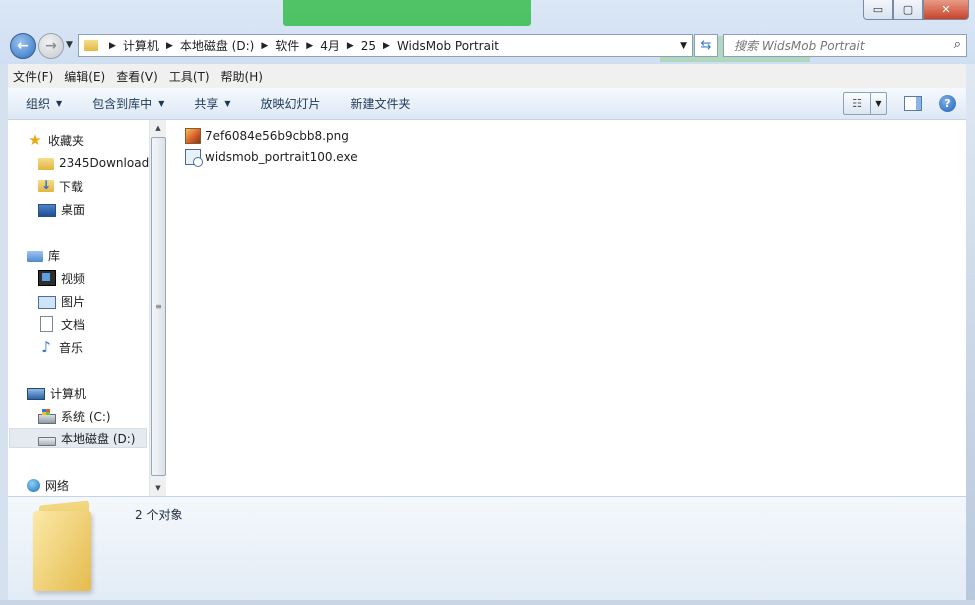 Image resolution: width=975 pixels, height=605 pixels. What do you see at coordinates (448, 46) in the screenshot?
I see `breadcrumb-item-widsmob-portrait: WidsMob Portrait` at bounding box center [448, 46].